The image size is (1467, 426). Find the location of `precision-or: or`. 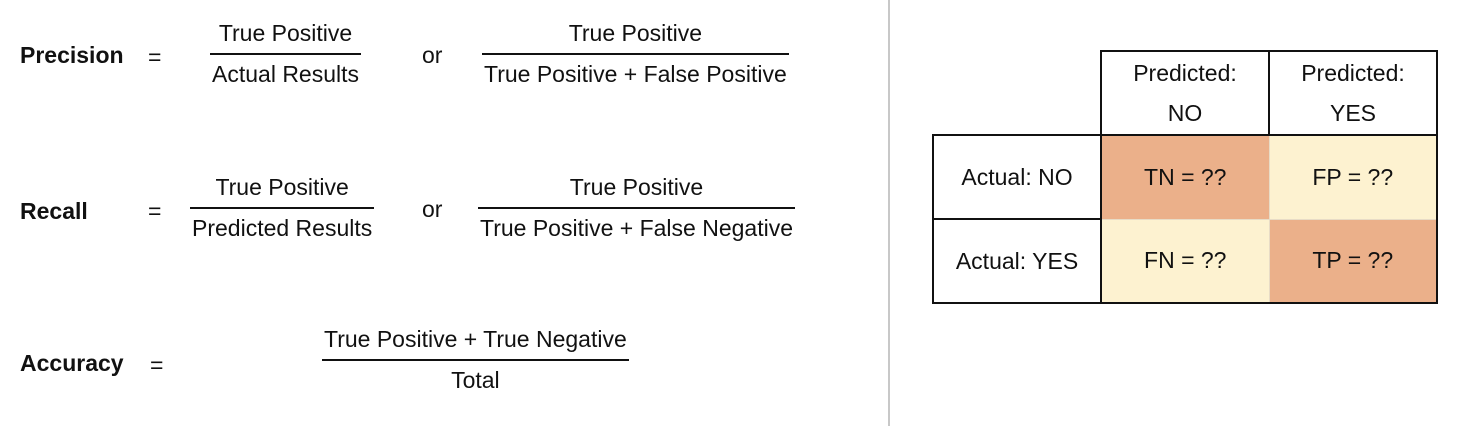

precision-or: or is located at coordinates (432, 55).